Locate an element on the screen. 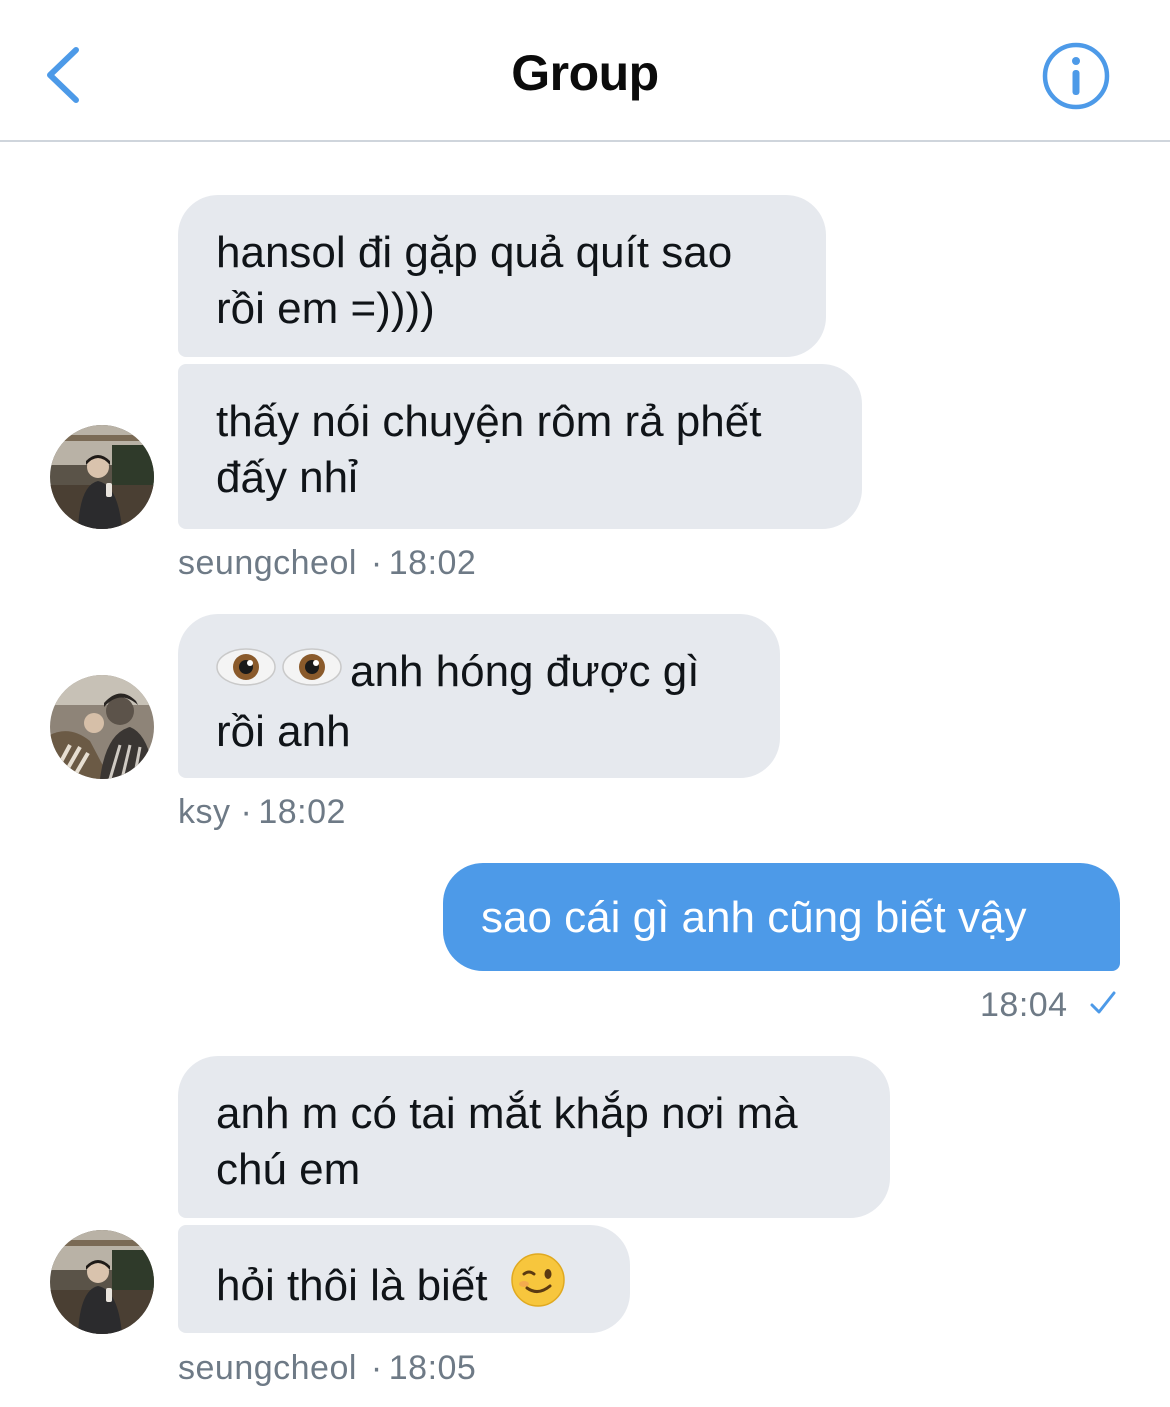 The height and width of the screenshot is (1407, 1170). message-text: hỏi thôi là biết is located at coordinates (352, 1285).